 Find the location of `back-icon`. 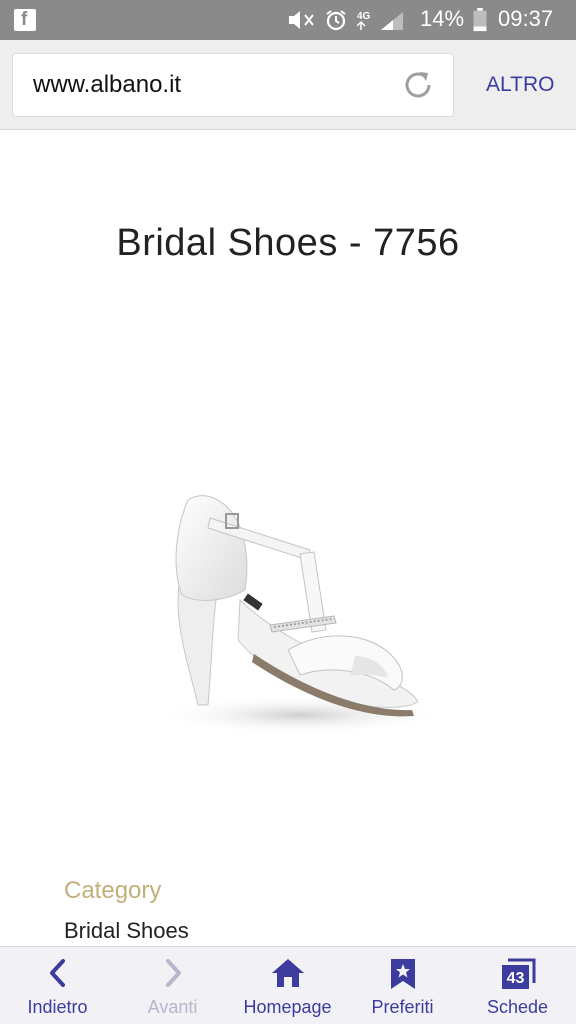

back-icon is located at coordinates (57, 973).